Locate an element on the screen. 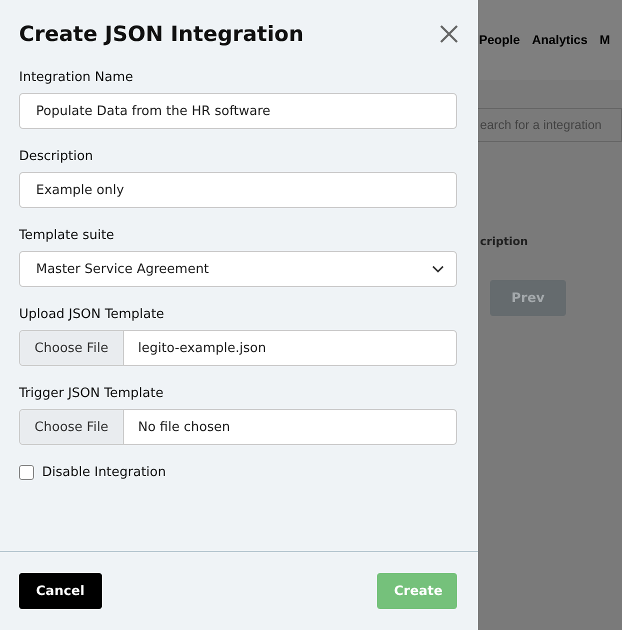  cancel-button: Cancel is located at coordinates (60, 591).